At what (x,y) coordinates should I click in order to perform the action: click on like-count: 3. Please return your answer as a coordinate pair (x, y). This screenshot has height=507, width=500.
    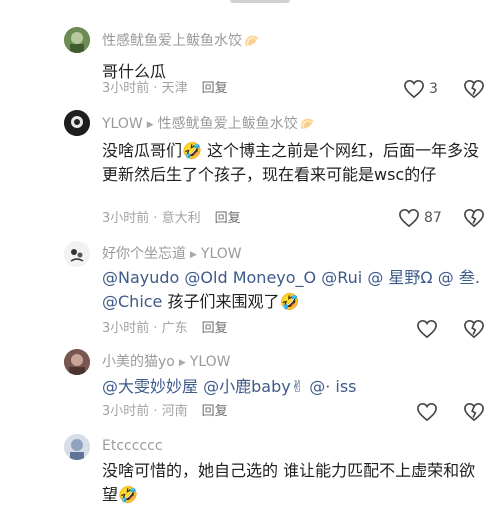
    Looking at the image, I should click on (433, 89).